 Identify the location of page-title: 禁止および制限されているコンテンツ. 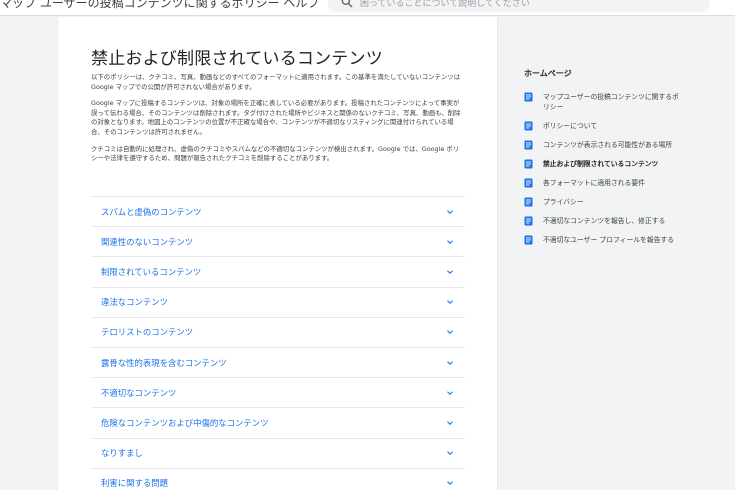
(237, 59).